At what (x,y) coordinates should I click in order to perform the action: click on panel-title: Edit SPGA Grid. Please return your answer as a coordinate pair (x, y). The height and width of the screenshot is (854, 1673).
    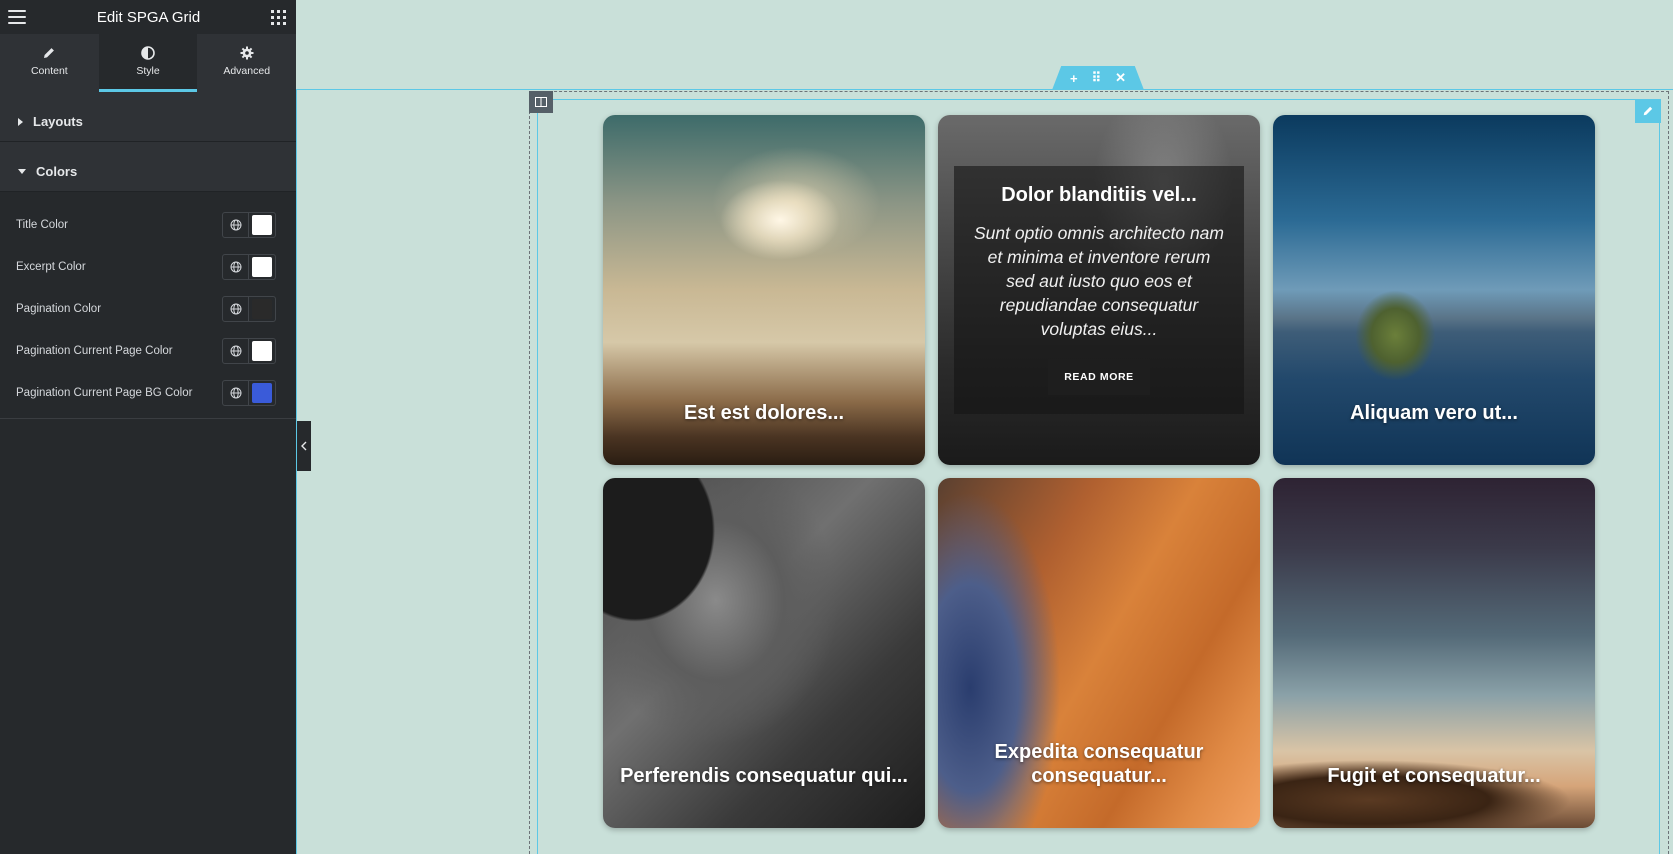
    Looking at the image, I should click on (148, 17).